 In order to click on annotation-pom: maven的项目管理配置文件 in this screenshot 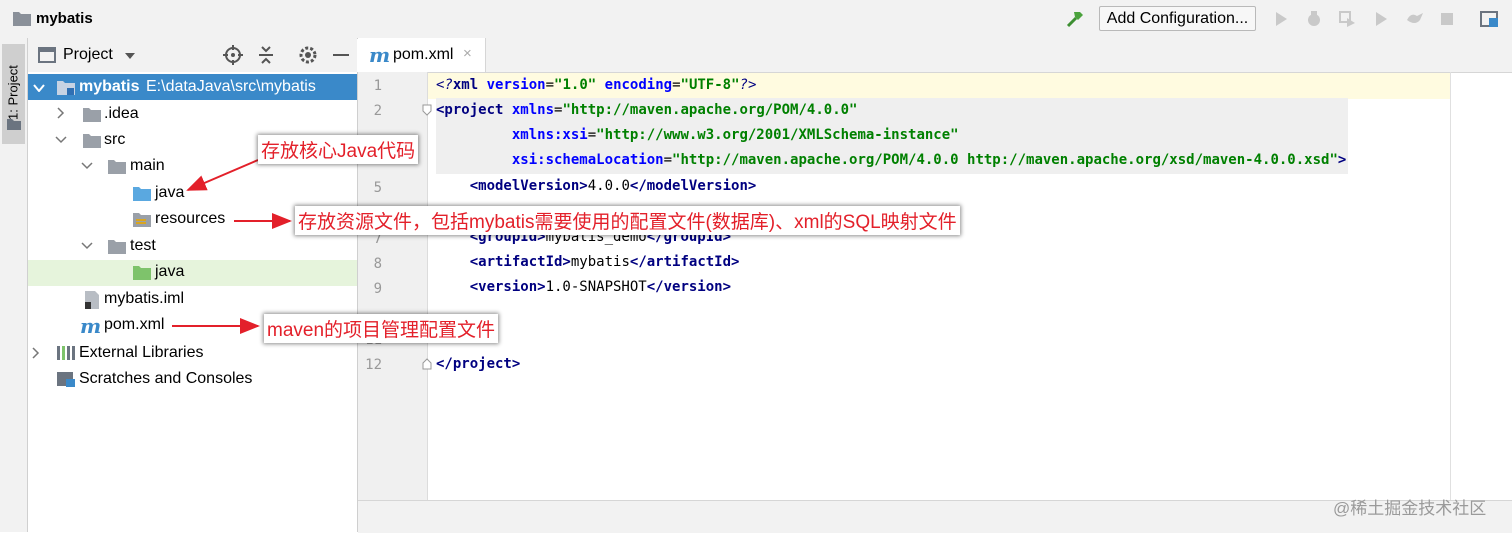, I will do `click(381, 328)`.